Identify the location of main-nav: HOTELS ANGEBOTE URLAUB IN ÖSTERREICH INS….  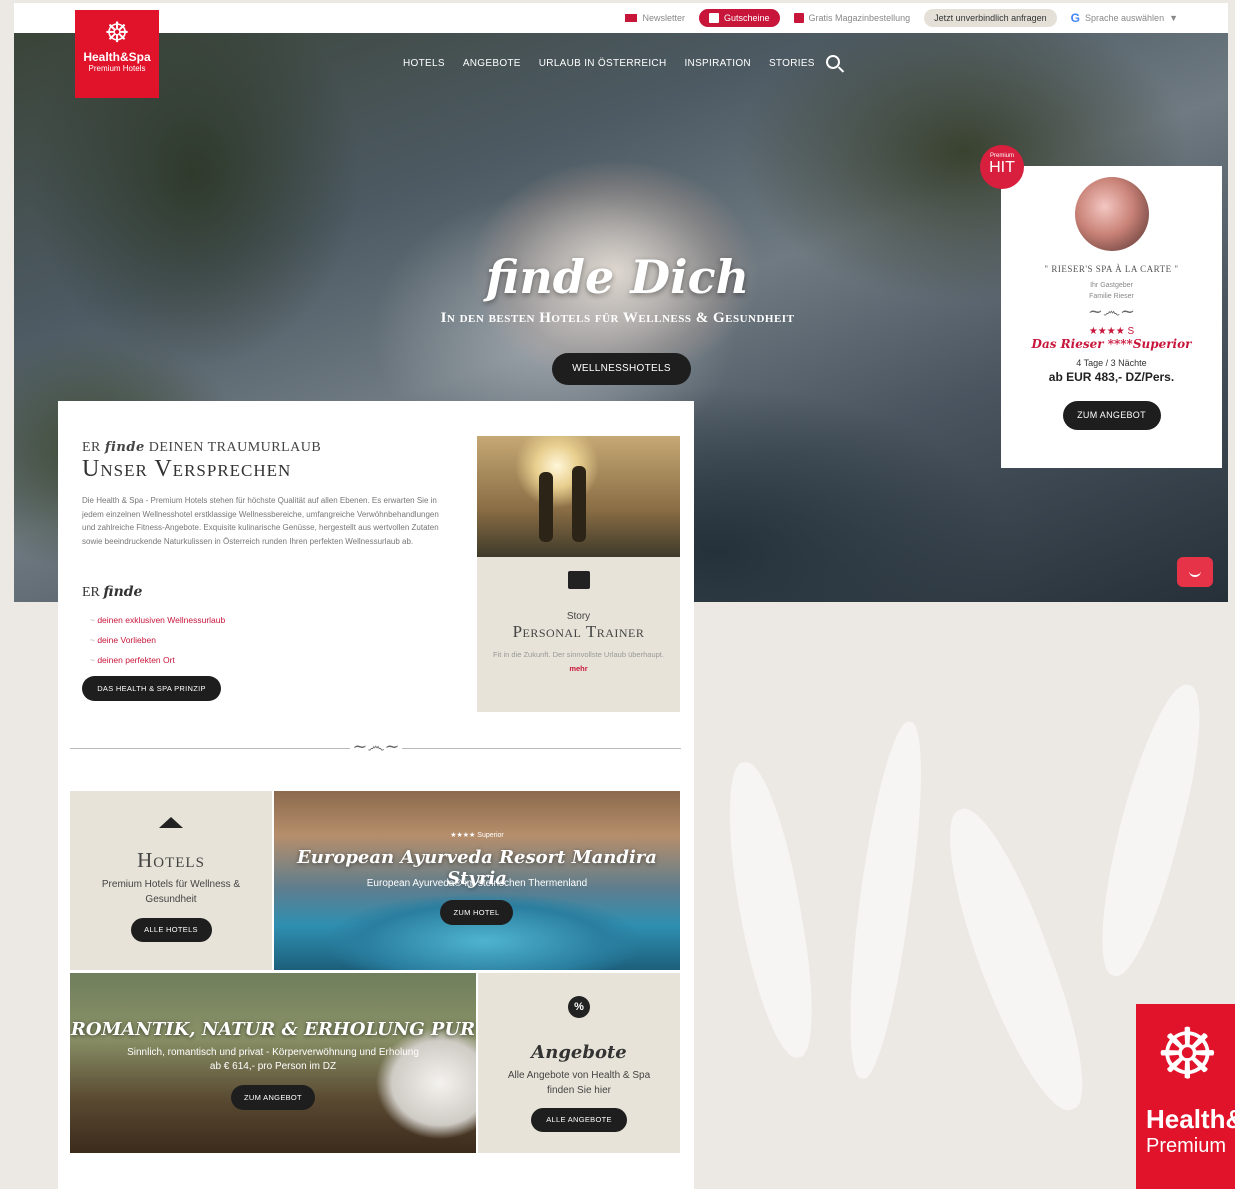
(609, 63).